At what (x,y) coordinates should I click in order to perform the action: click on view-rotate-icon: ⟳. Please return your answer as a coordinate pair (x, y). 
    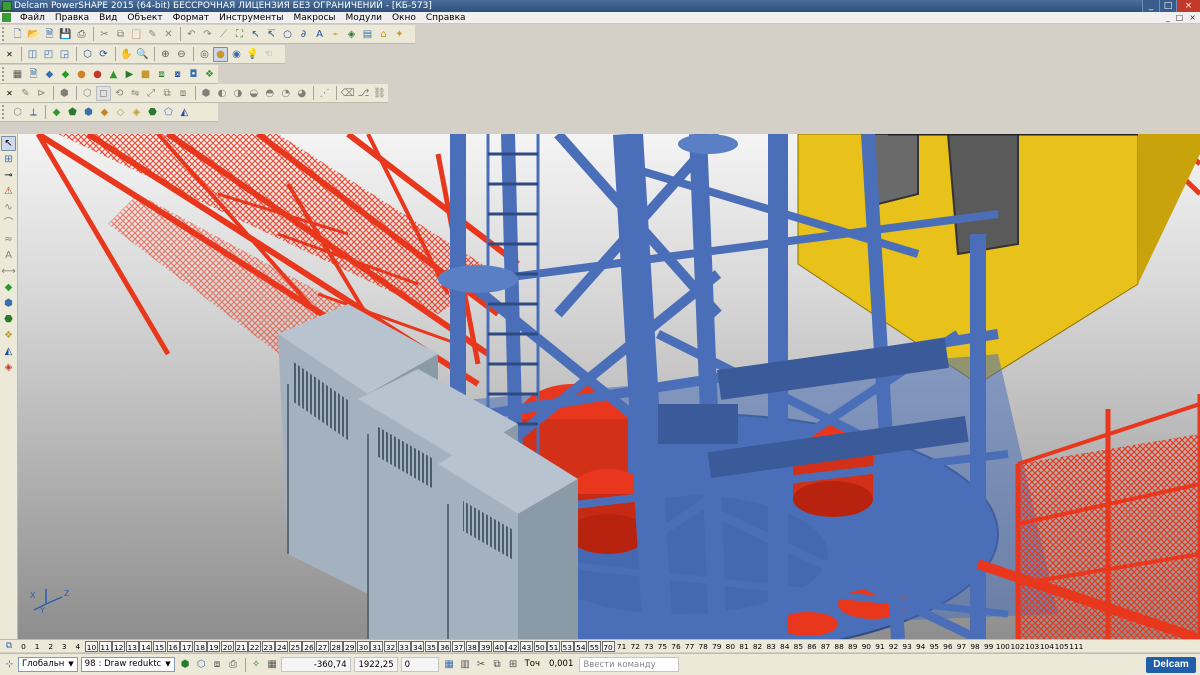
    Looking at the image, I should click on (103, 54).